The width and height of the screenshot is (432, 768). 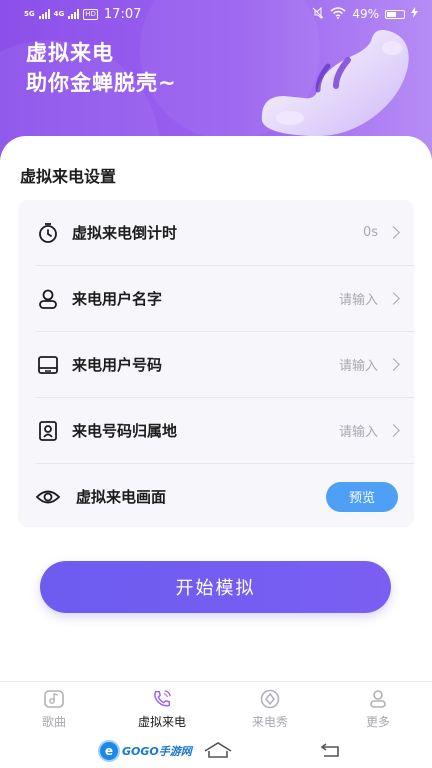 What do you see at coordinates (318, 14) in the screenshot?
I see `mute-icon` at bounding box center [318, 14].